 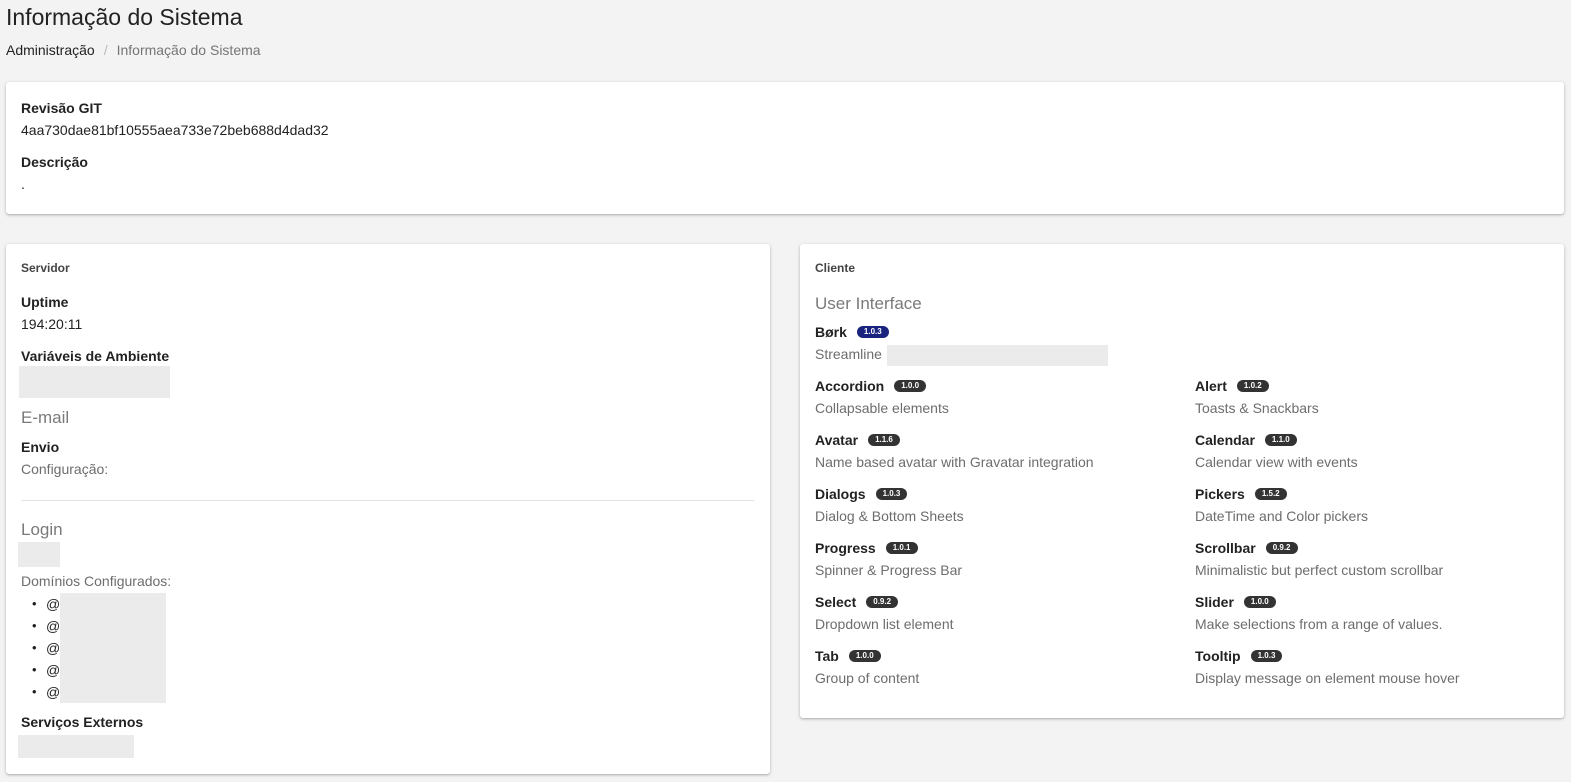 I want to click on component-desc: Group of content, so click(x=867, y=678).